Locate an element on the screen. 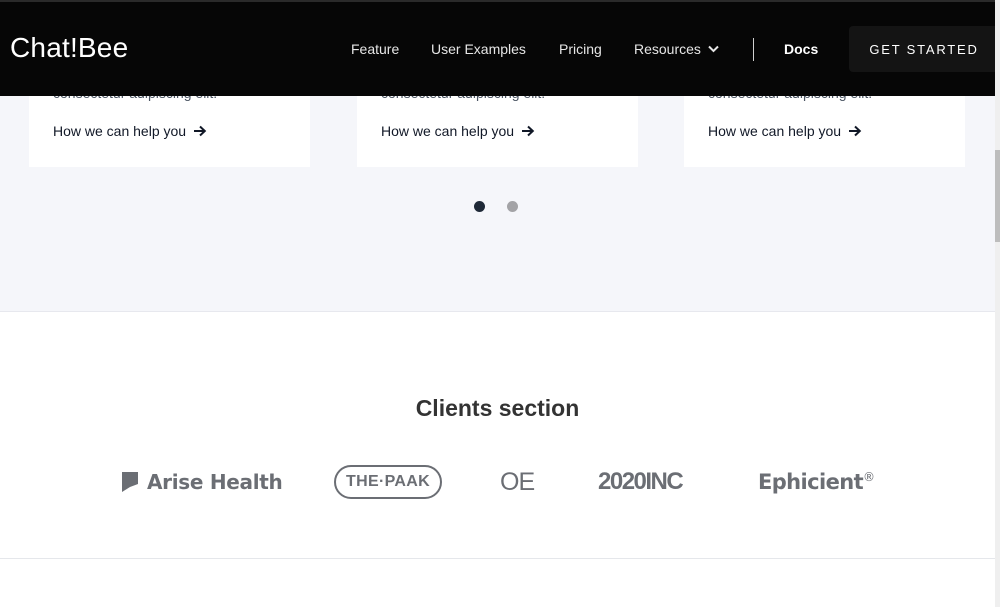  nav-resources-label: Resources is located at coordinates (667, 49).